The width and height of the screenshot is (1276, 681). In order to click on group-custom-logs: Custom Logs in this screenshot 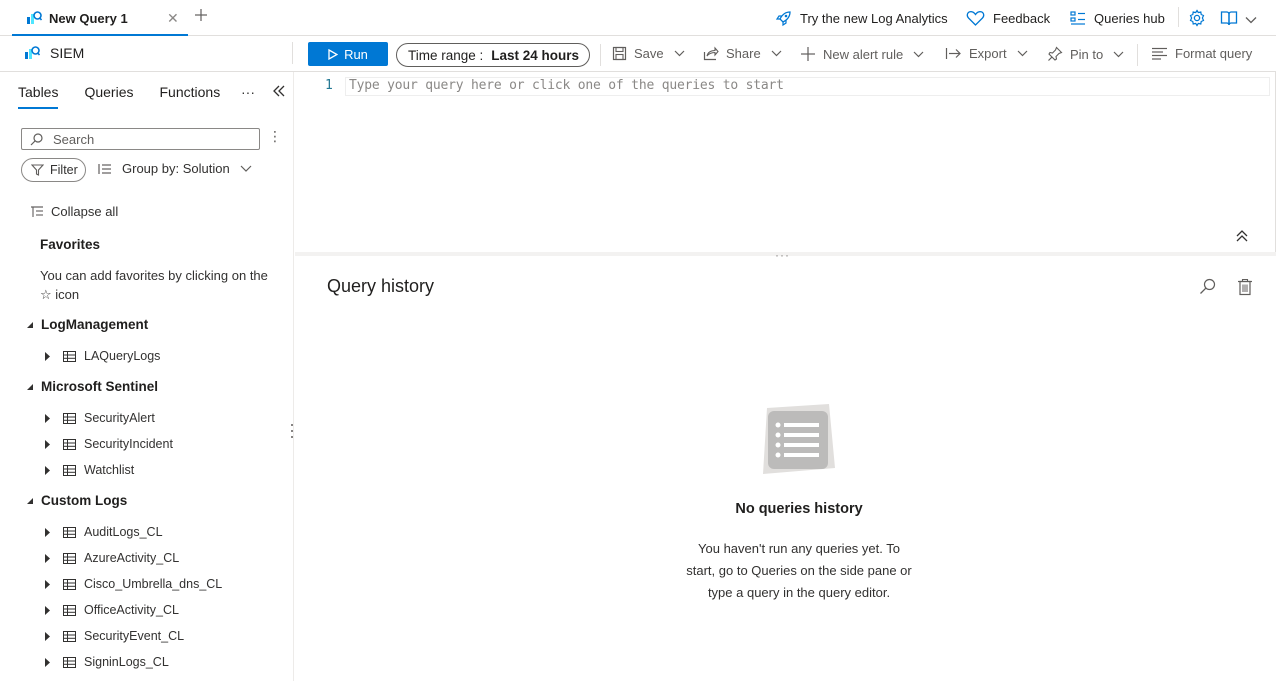, I will do `click(77, 500)`.